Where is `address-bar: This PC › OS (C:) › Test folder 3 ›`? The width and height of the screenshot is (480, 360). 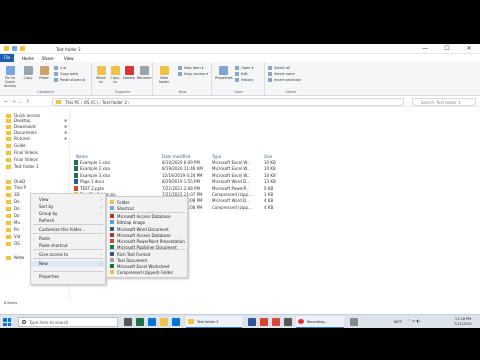
address-bar: This PC › OS (C:) › Test folder 3 › is located at coordinates (228, 102).